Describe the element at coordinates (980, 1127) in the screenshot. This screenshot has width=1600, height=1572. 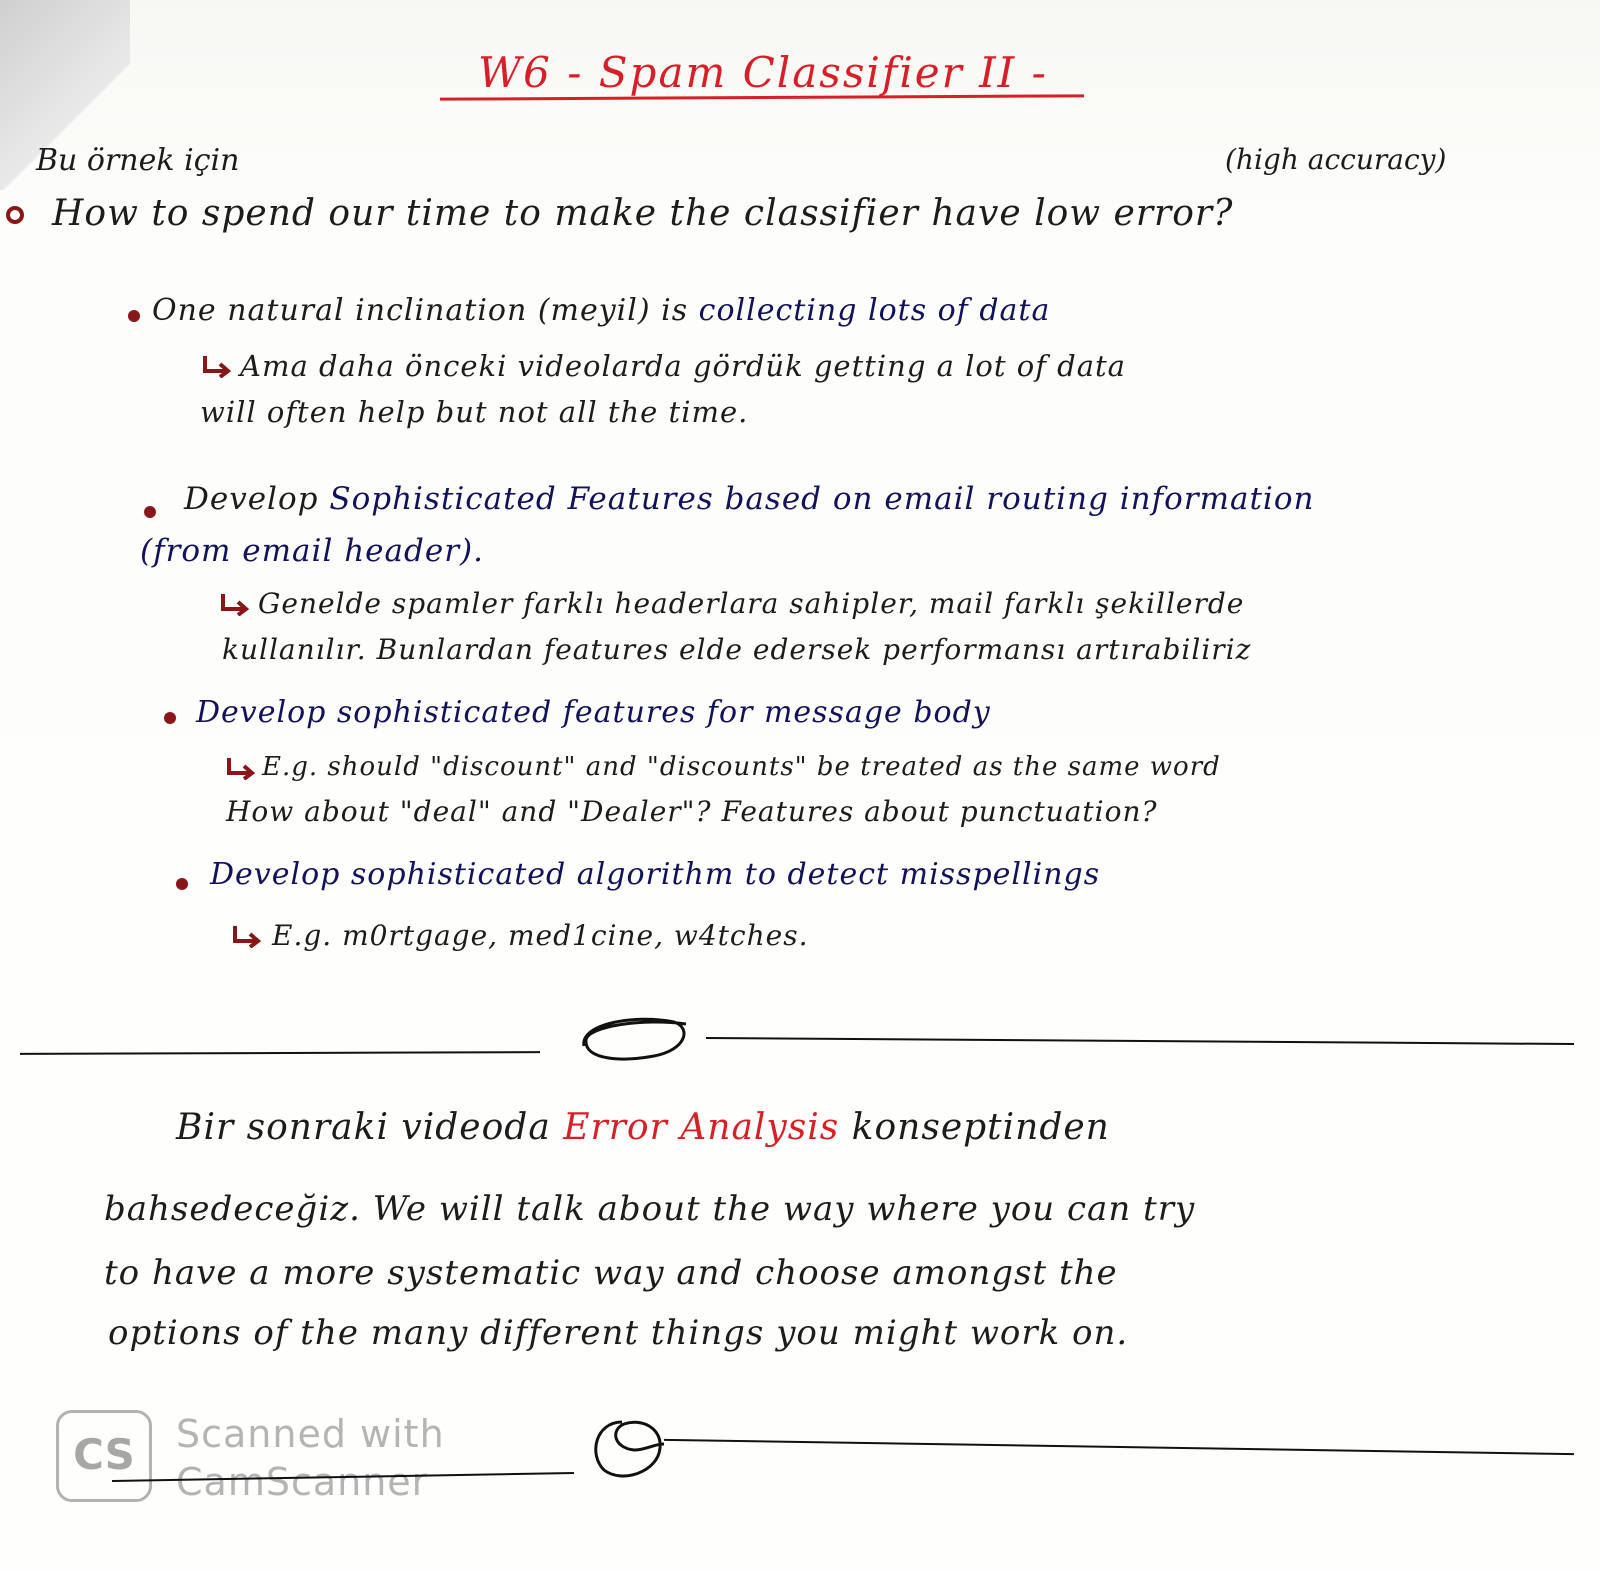
I see `closing-line-1-b: konseptinden` at that location.